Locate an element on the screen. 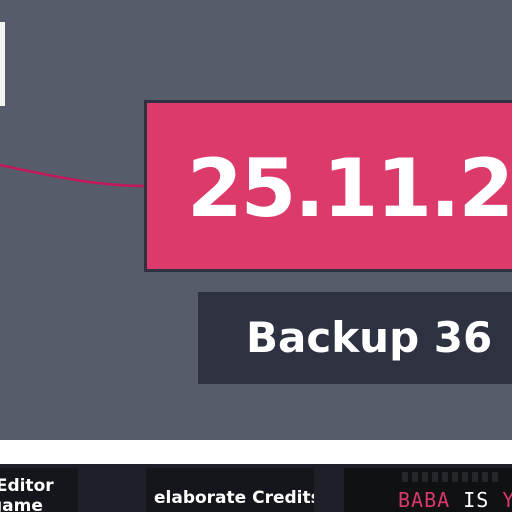 This screenshot has width=512, height=512. backup-label: Backup 36 is located at coordinates (369, 337).